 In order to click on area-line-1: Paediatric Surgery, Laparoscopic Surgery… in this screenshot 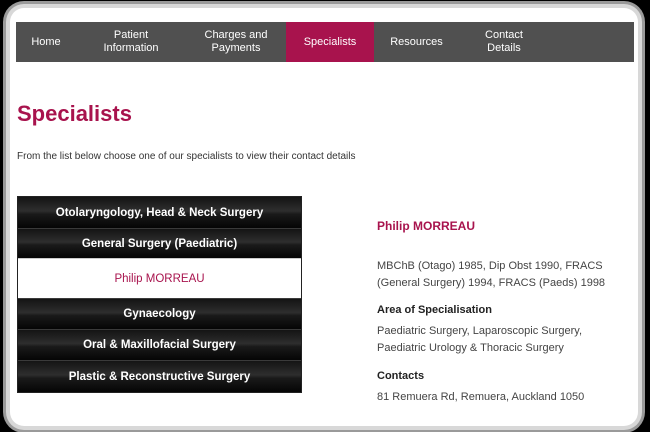, I will do `click(480, 331)`.